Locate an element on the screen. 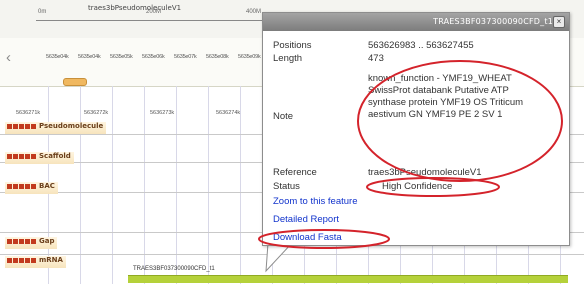 This screenshot has height=284, width=584. track-label: Gap is located at coordinates (31, 243).